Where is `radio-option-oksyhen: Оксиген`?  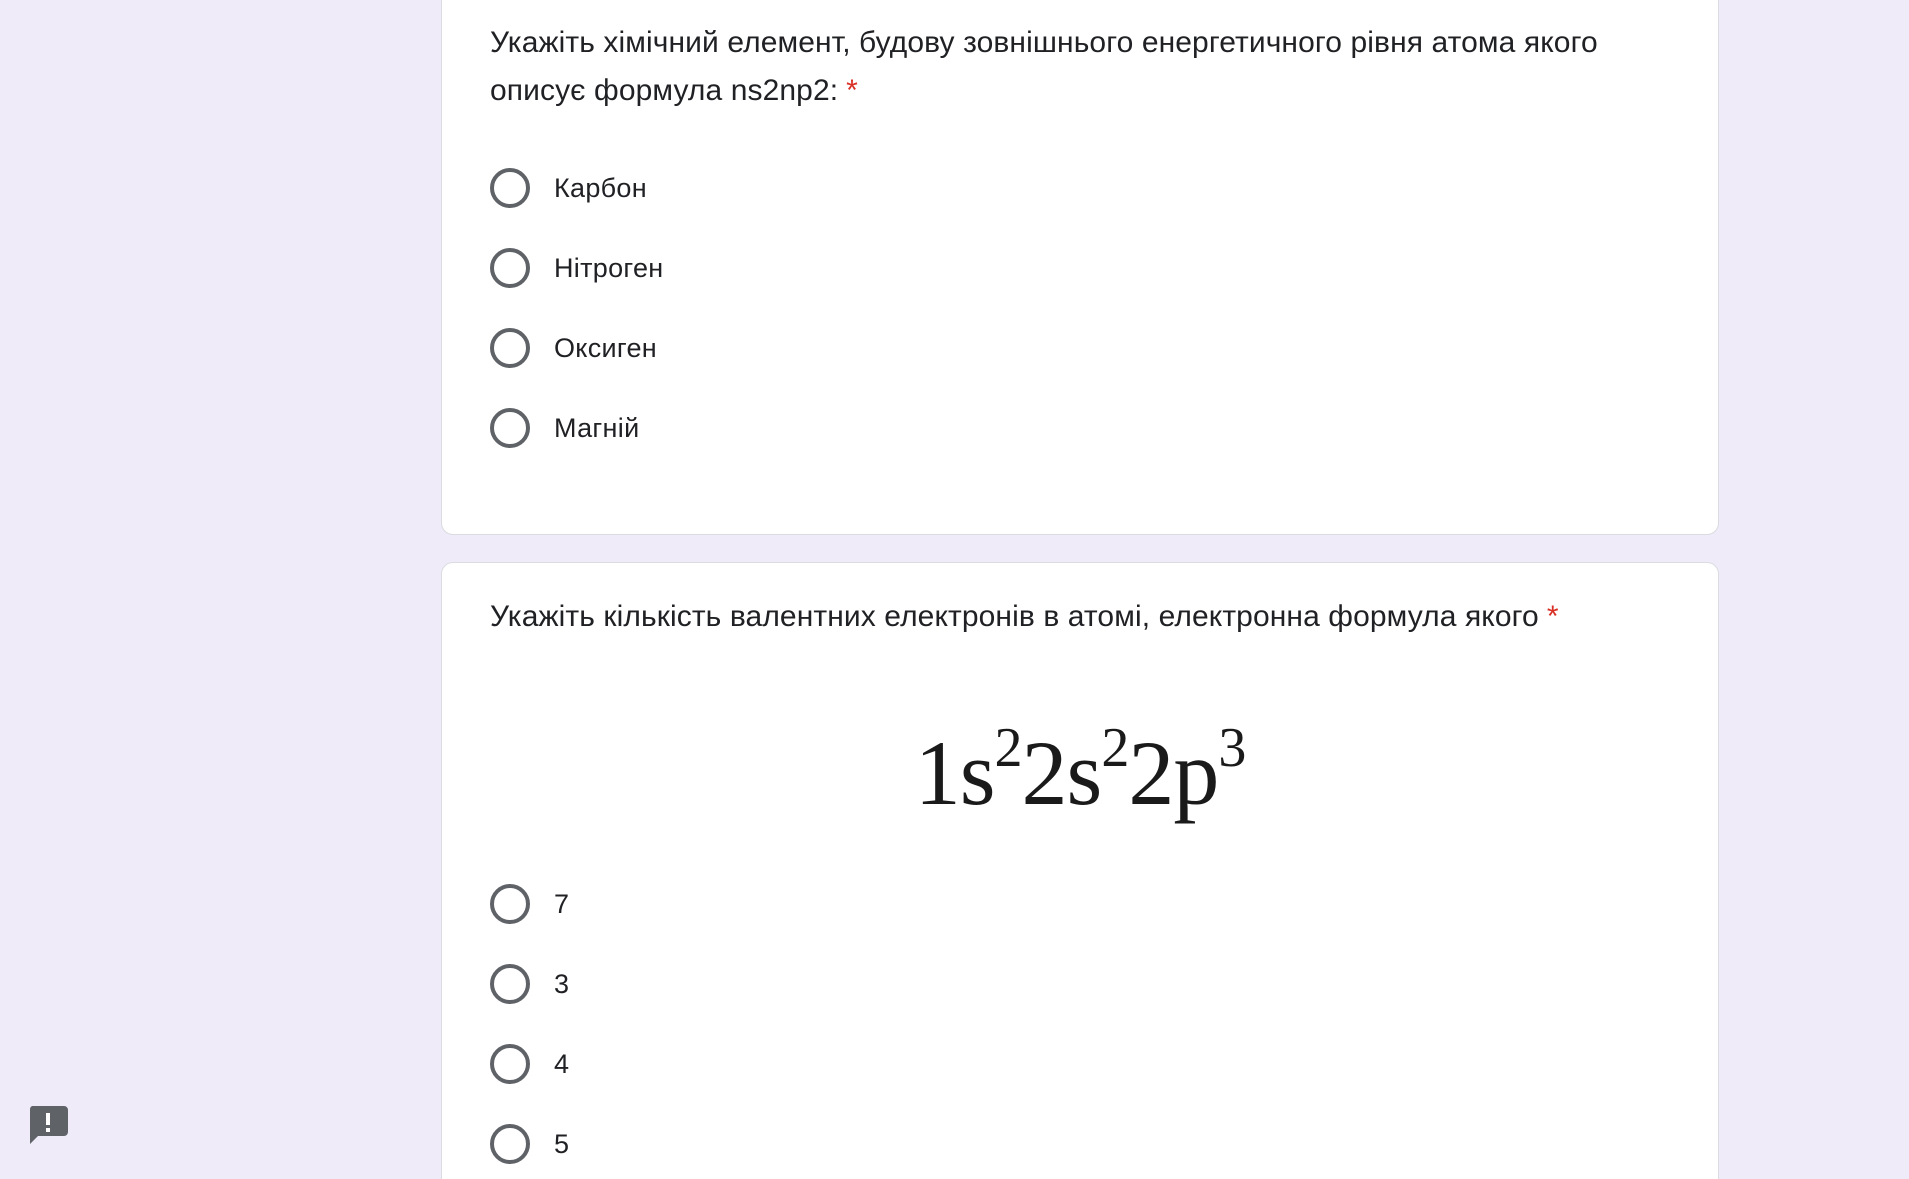
radio-option-oksyhen: Оксиген is located at coordinates (573, 348).